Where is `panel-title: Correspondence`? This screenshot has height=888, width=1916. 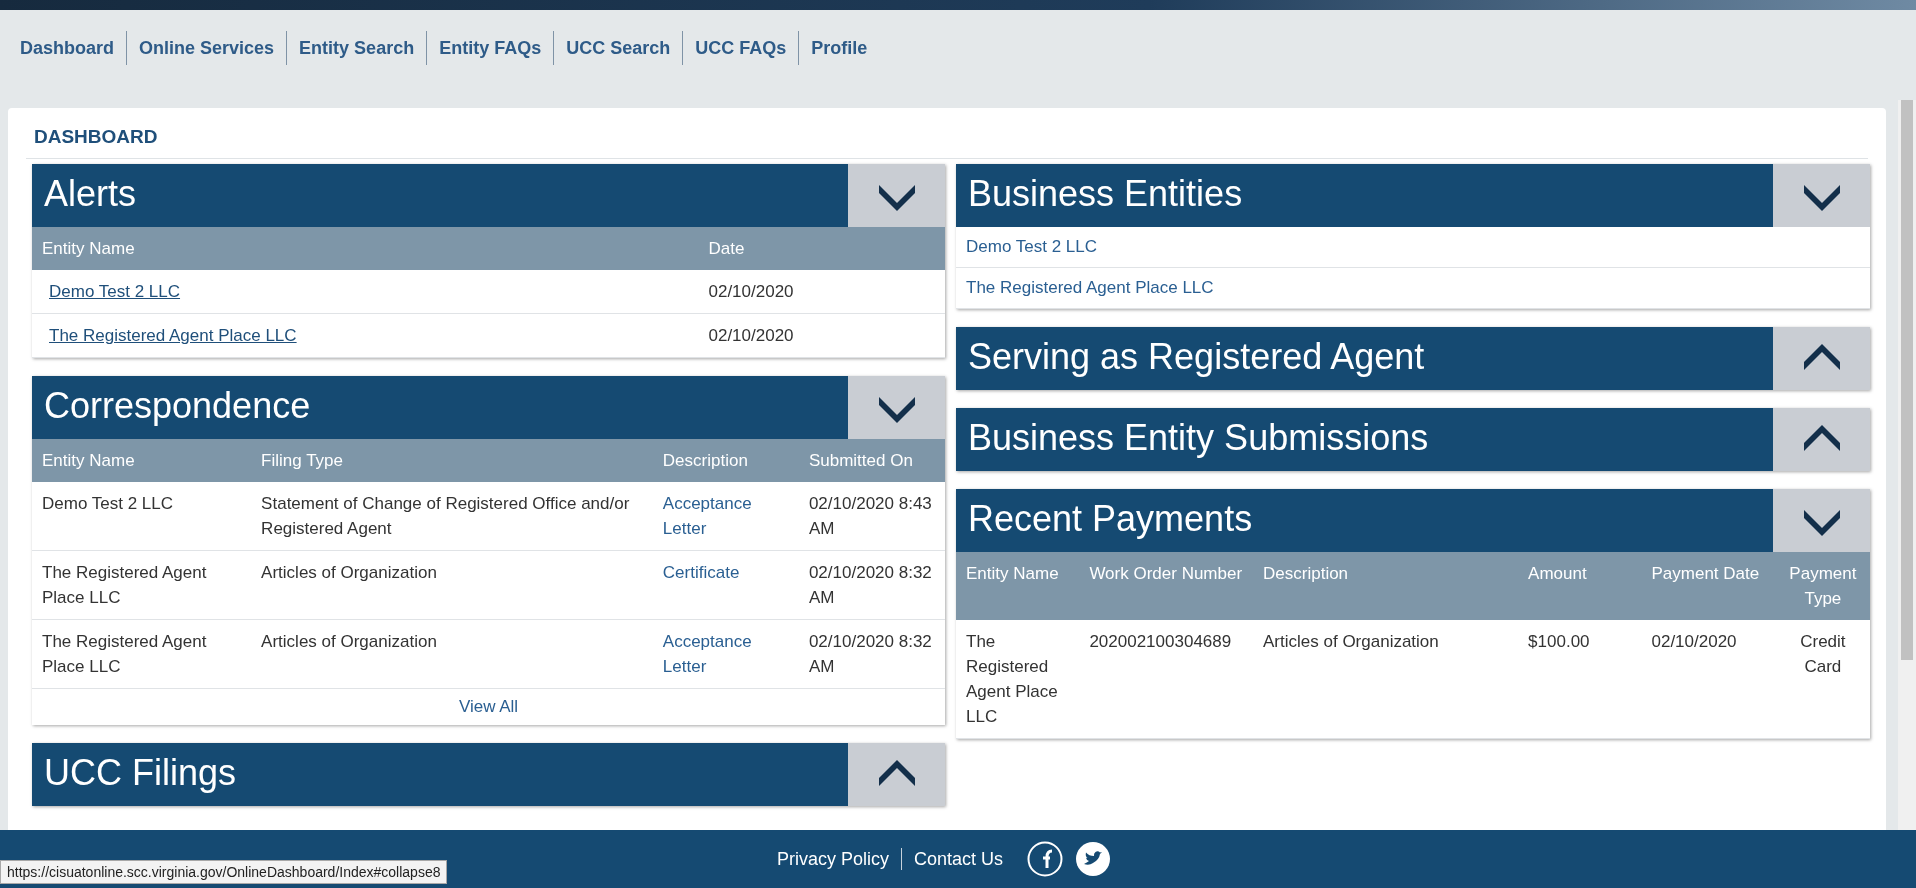
panel-title: Correspondence is located at coordinates (177, 406).